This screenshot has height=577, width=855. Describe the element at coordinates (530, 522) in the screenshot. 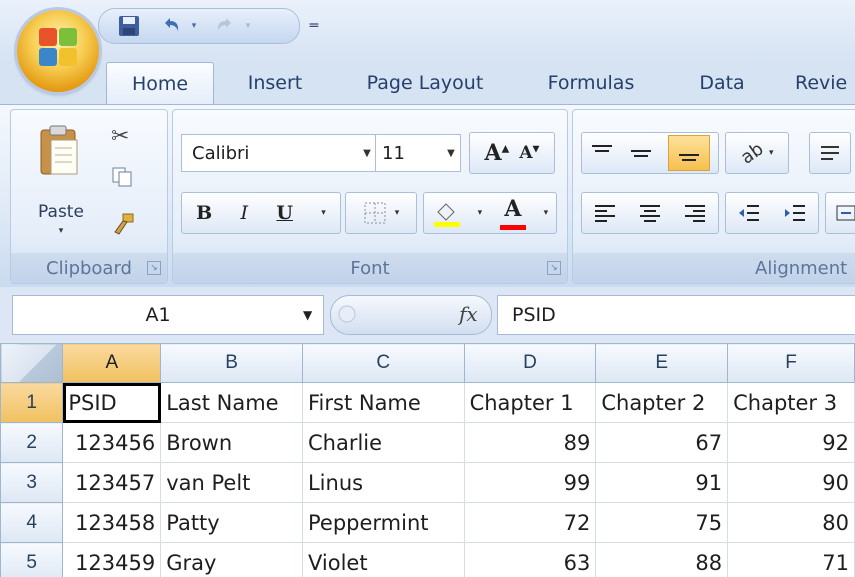

I see `cell: 72` at that location.